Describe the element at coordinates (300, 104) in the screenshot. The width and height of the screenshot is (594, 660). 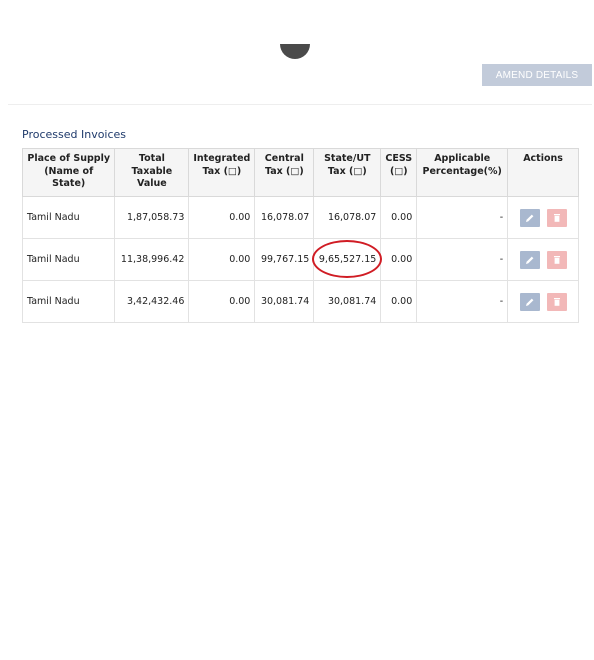
I see `divider` at that location.